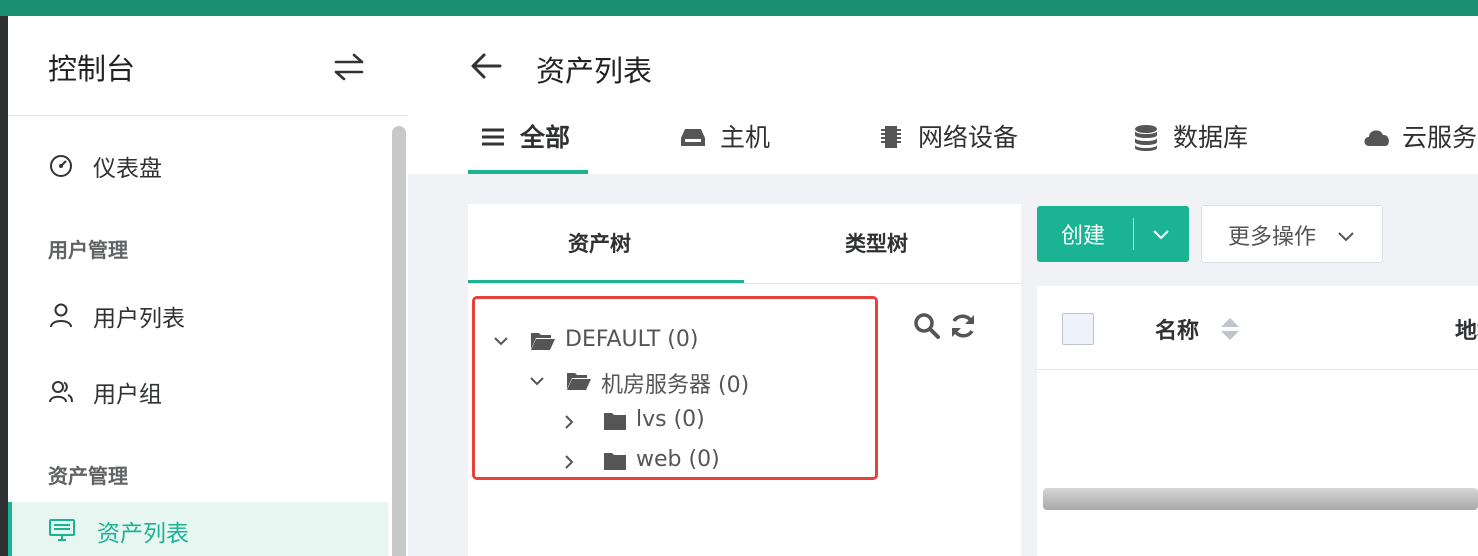 This screenshot has height=556, width=1478. I want to click on network-device-icon, so click(891, 137).